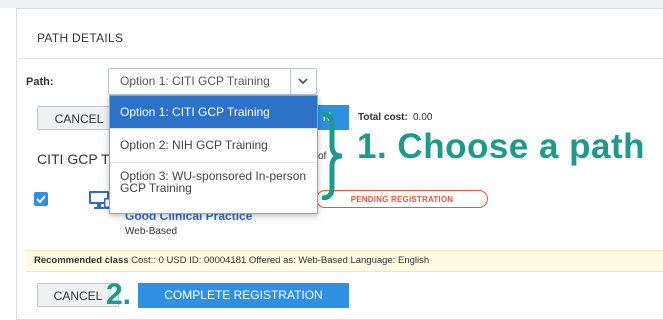  I want to click on course-format: Web-Based, so click(151, 231).